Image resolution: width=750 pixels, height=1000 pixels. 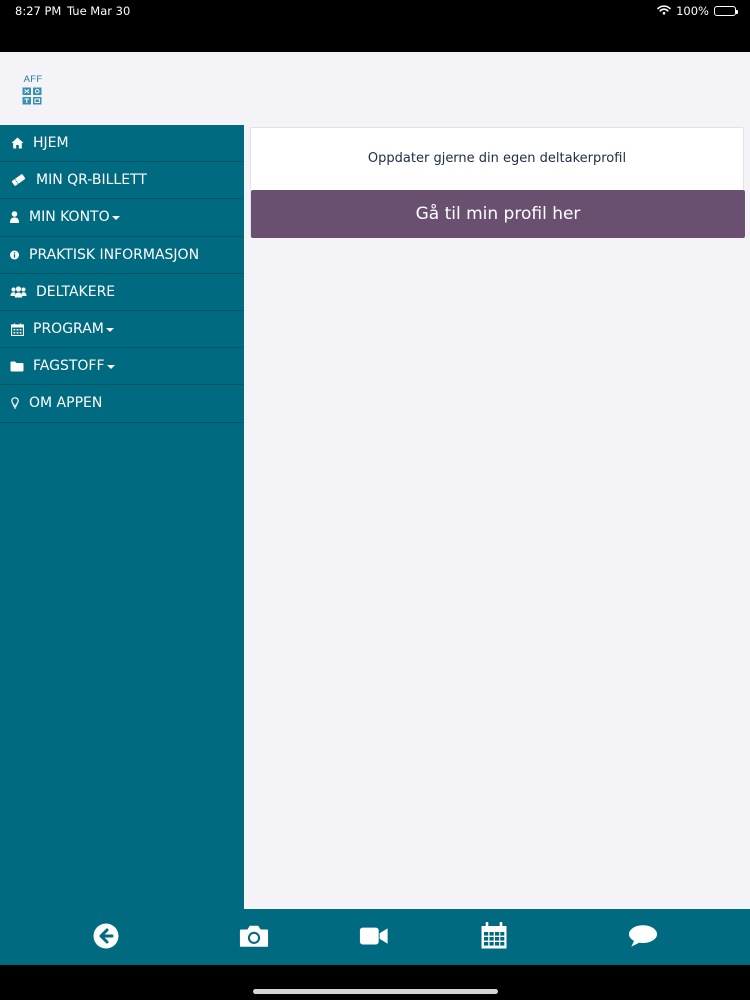 I want to click on home-indicator-area, so click(x=375, y=982).